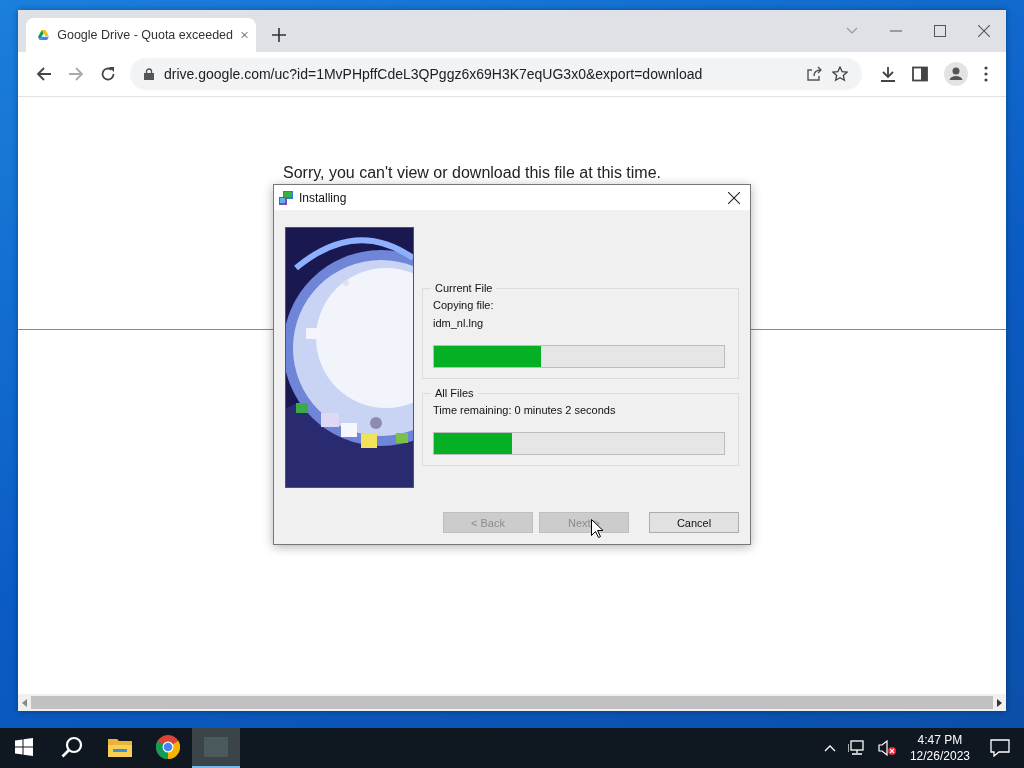 The height and width of the screenshot is (768, 1024). Describe the element at coordinates (149, 74) in the screenshot. I see `lock-icon` at that location.